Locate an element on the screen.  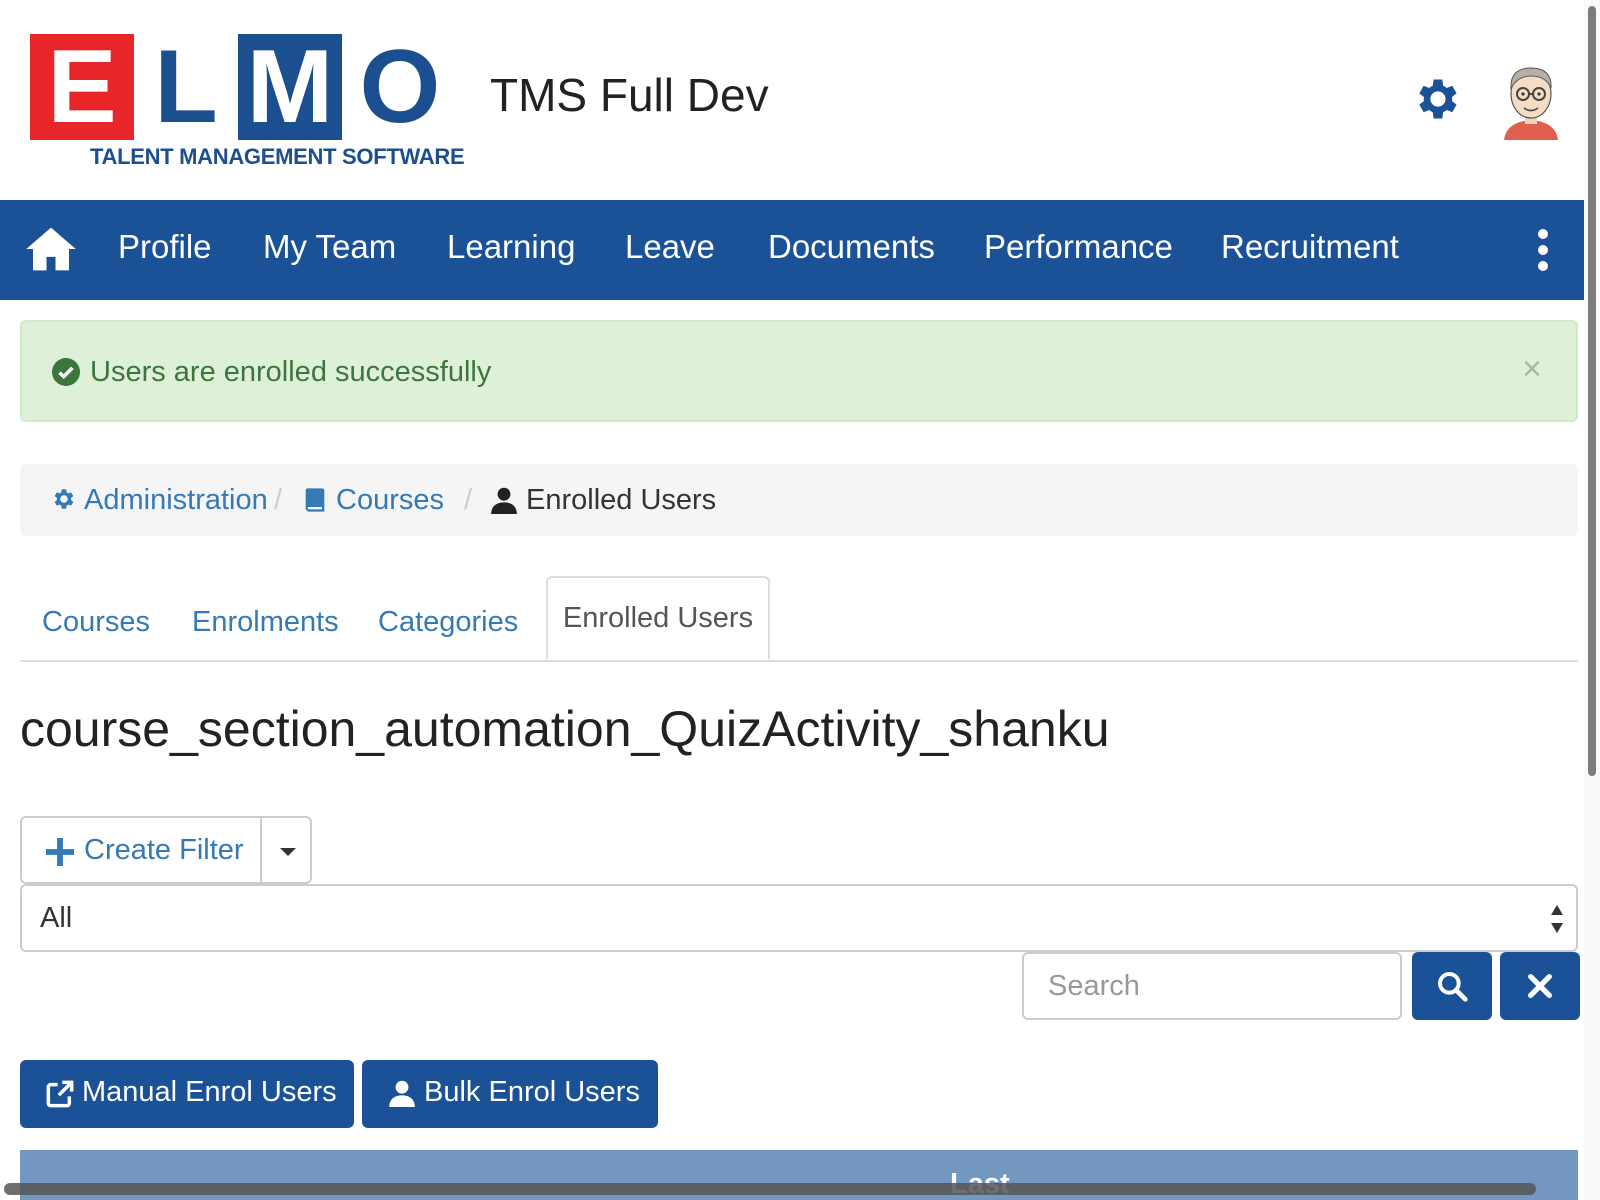
tab-enrolled-users: Enrolled Users is located at coordinates (658, 618).